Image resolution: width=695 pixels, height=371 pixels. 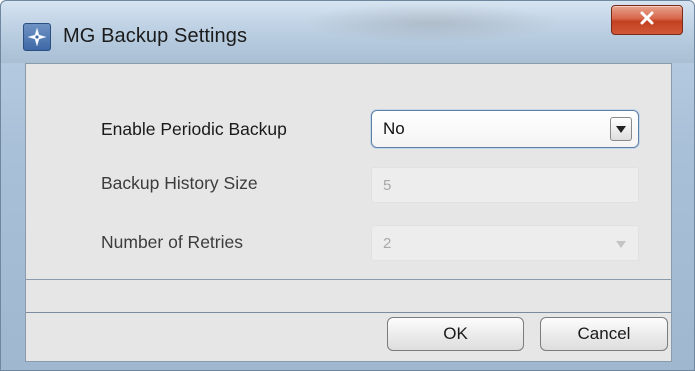 I want to click on window-title: MG Backup Settings, so click(x=155, y=36).